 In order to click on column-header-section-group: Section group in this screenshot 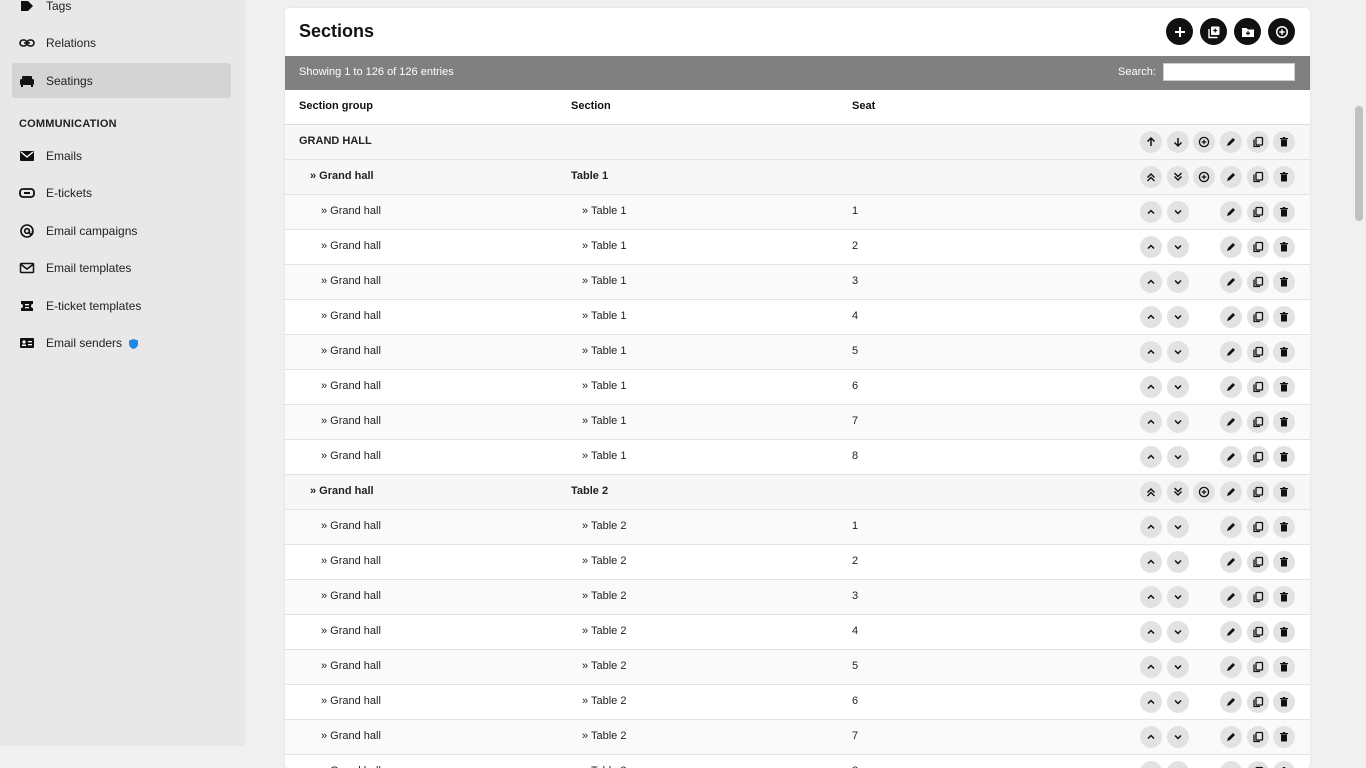, I will do `click(336, 106)`.